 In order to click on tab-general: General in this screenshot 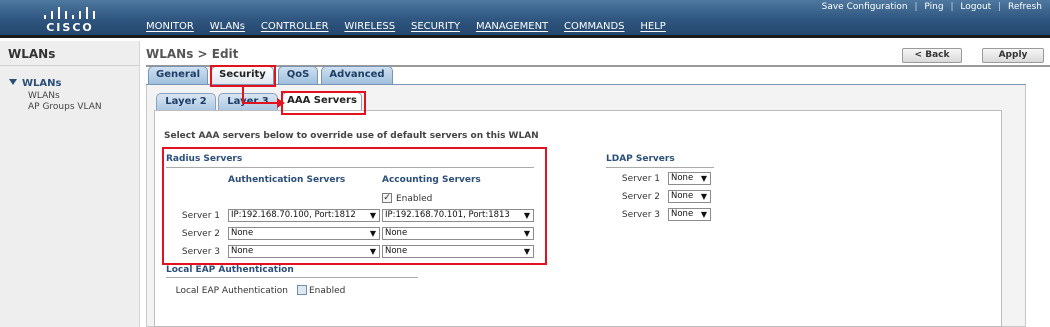, I will do `click(178, 75)`.